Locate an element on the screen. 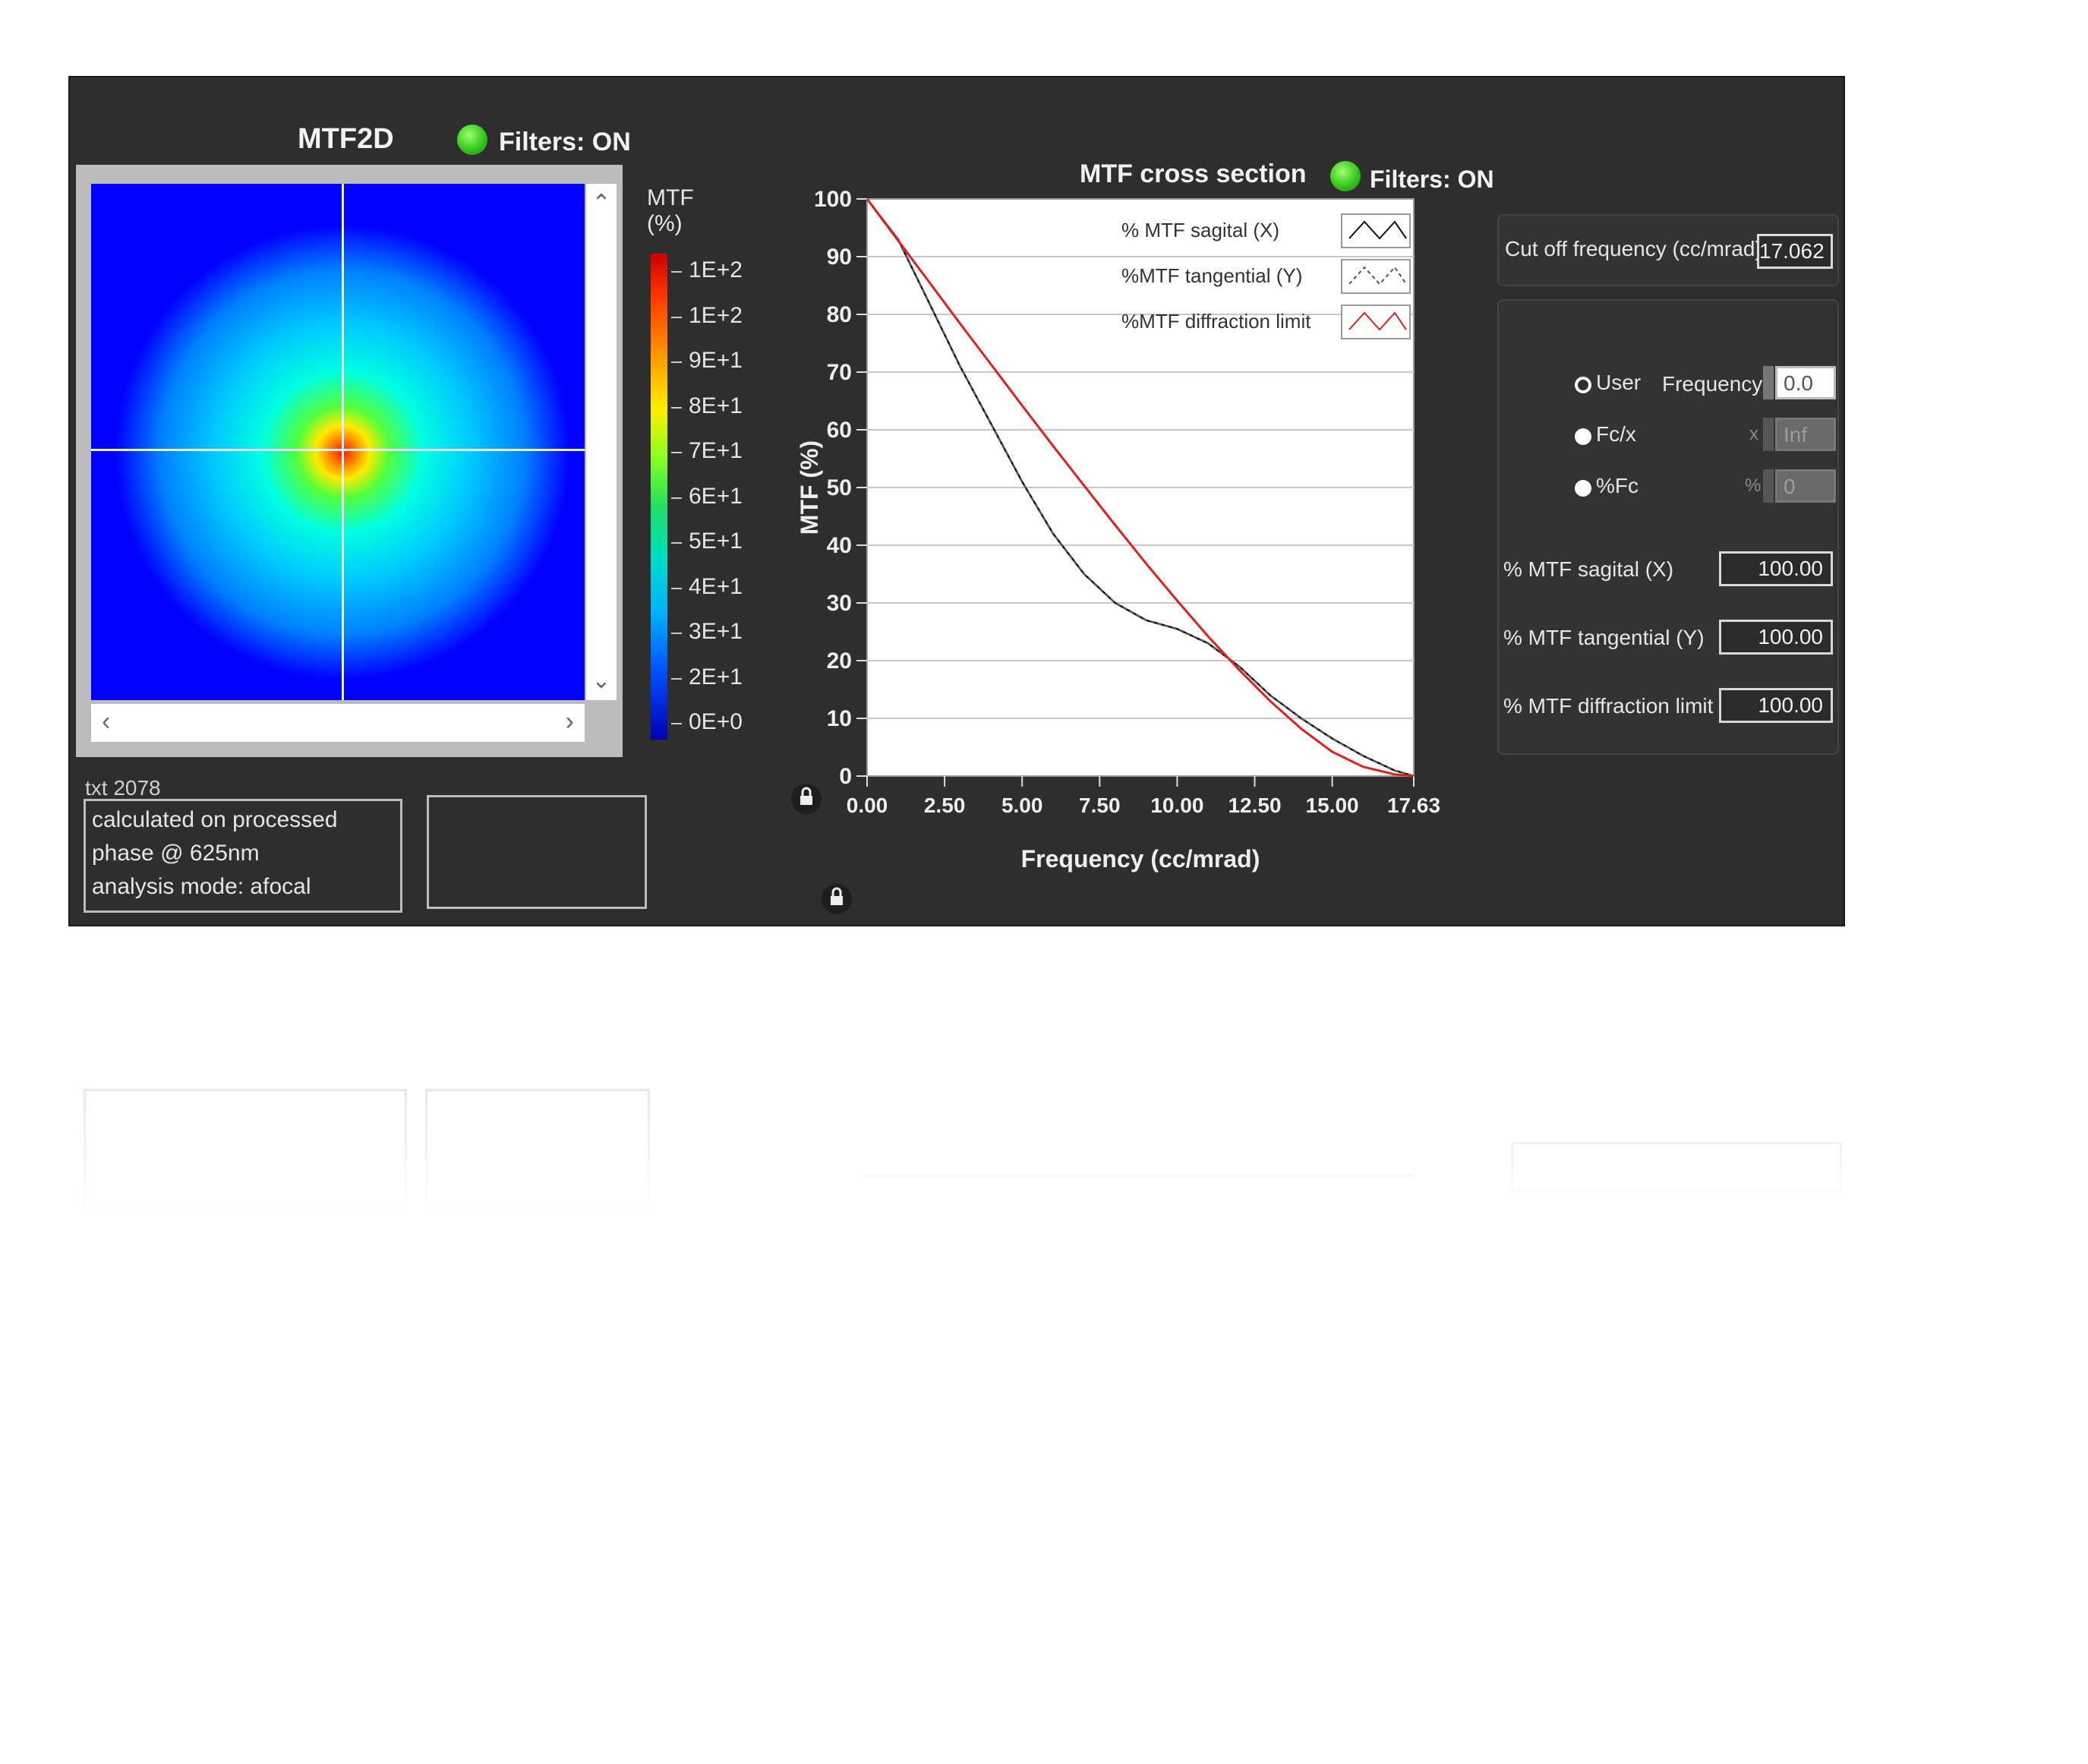  frequency-spinner-icon is located at coordinates (1768, 382).